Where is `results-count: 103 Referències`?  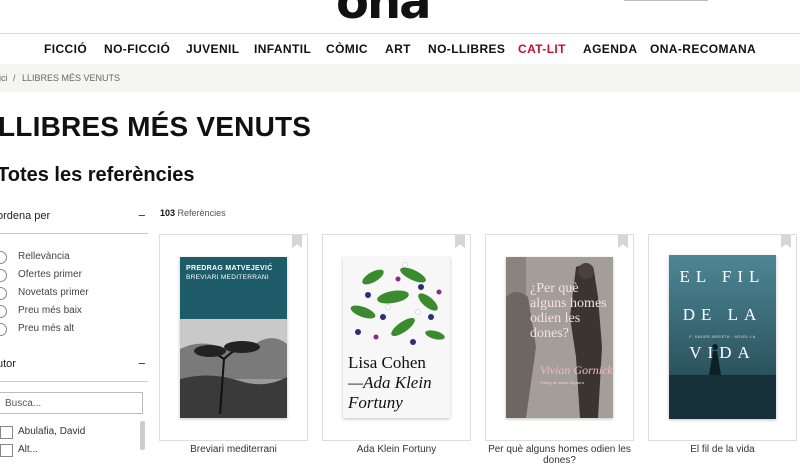 results-count: 103 Referències is located at coordinates (193, 213).